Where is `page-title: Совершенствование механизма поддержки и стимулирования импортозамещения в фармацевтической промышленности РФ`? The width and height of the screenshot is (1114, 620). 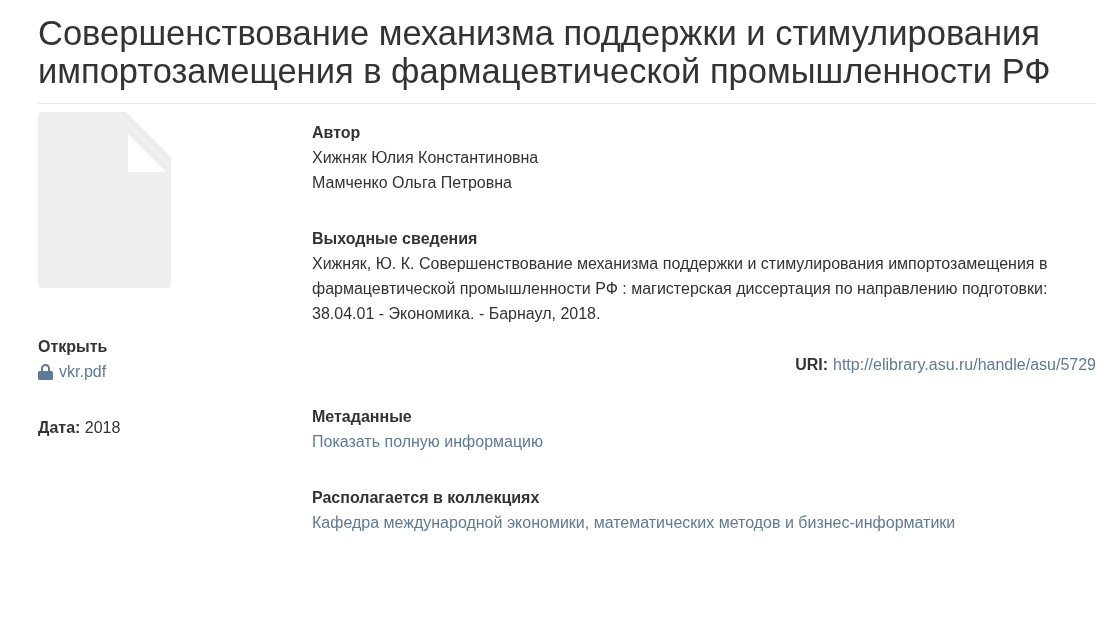 page-title: Совершенствование механизма поддержки и стимулирования импортозамещения в фармацевтической промышленности РФ is located at coordinates (545, 52).